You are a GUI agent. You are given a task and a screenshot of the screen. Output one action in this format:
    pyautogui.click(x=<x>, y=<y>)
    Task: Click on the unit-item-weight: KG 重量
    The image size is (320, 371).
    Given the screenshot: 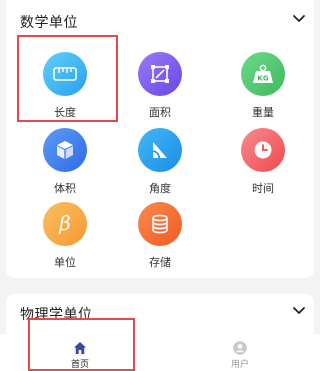 What is the action you would take?
    pyautogui.click(x=263, y=88)
    